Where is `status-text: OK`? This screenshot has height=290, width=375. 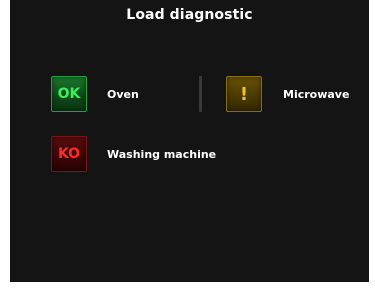
status-text: OK is located at coordinates (69, 94).